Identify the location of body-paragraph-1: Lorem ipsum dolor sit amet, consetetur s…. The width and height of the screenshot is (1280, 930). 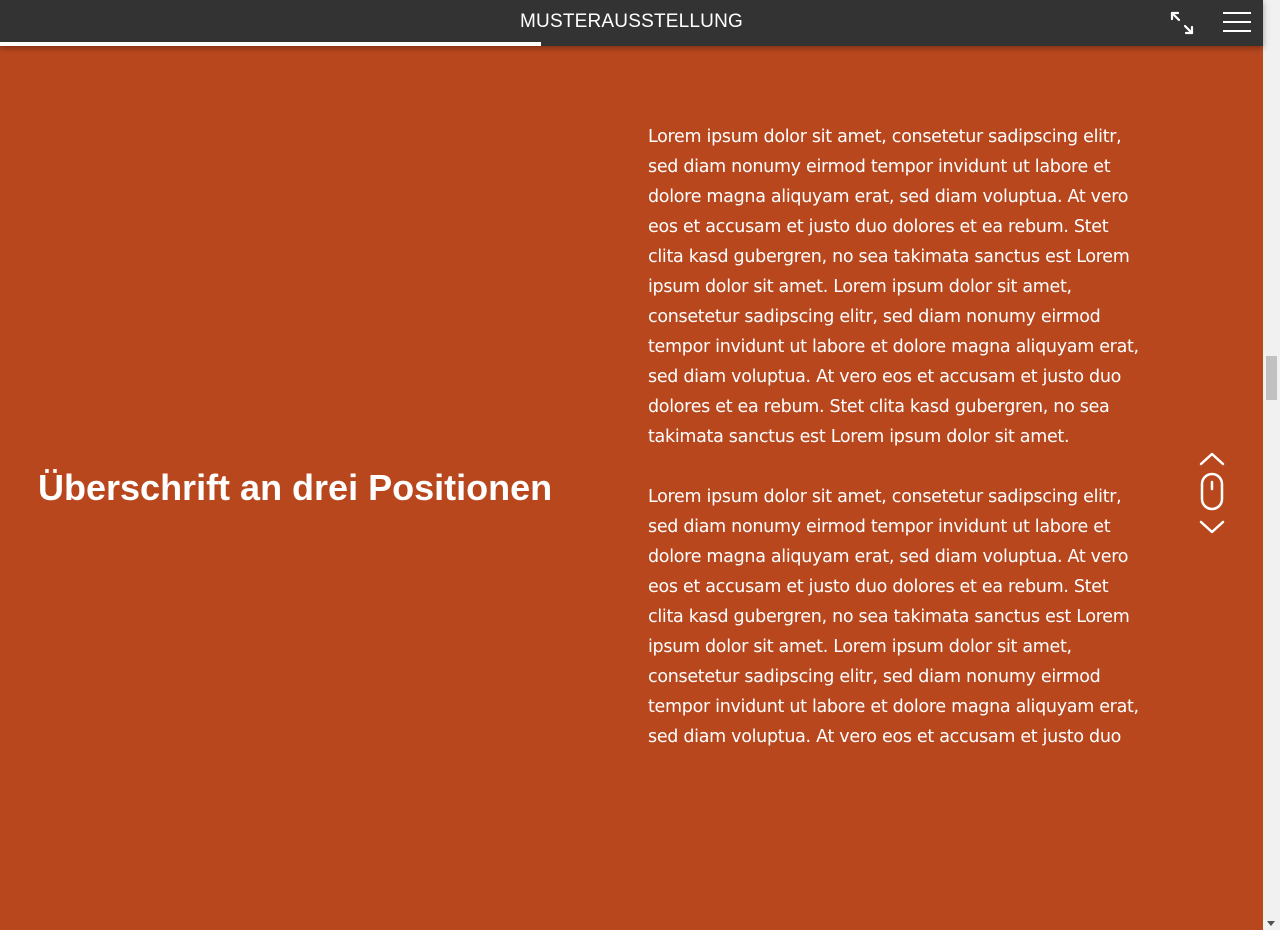
(893, 287).